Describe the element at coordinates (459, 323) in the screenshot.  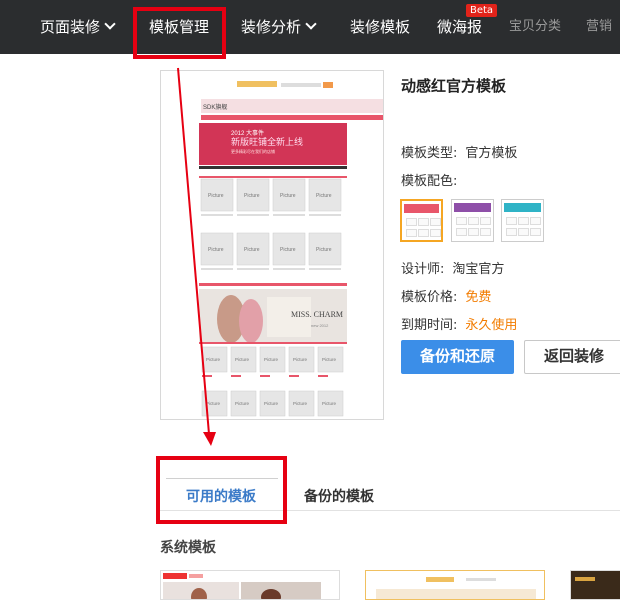
I see `template-expire-row: 到期时间: 永久使用` at that location.